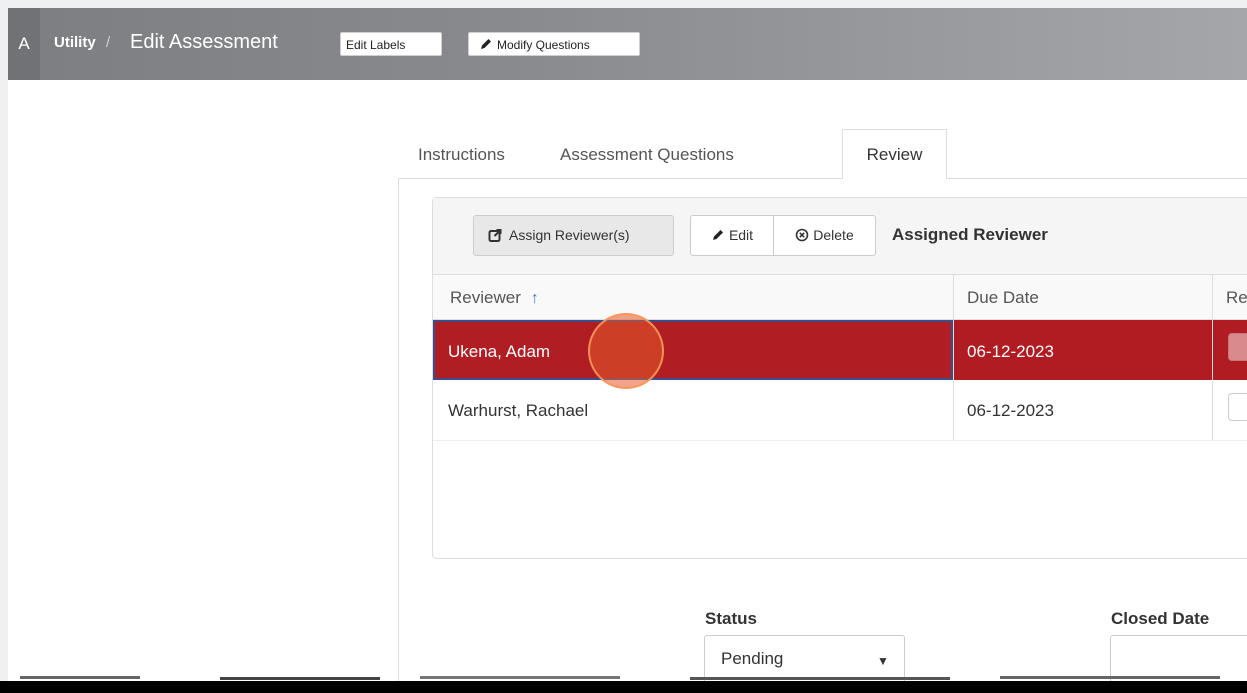 Image resolution: width=1247 pixels, height=693 pixels. What do you see at coordinates (822, 178) in the screenshot?
I see `tab-divider` at bounding box center [822, 178].